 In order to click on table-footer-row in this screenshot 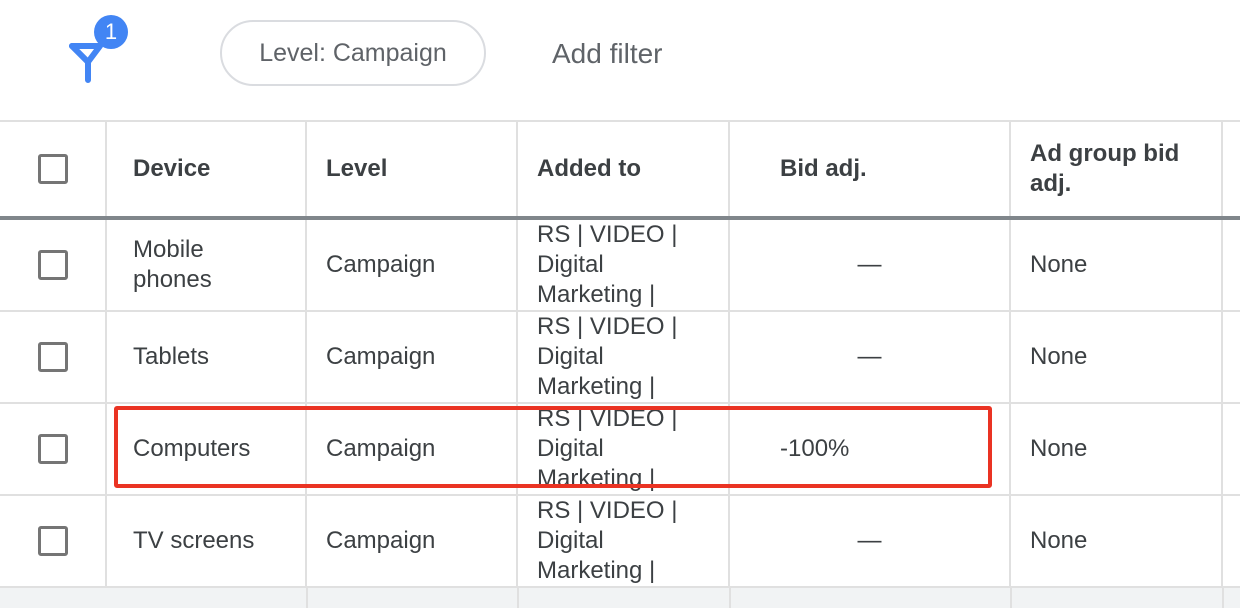, I will do `click(620, 598)`.